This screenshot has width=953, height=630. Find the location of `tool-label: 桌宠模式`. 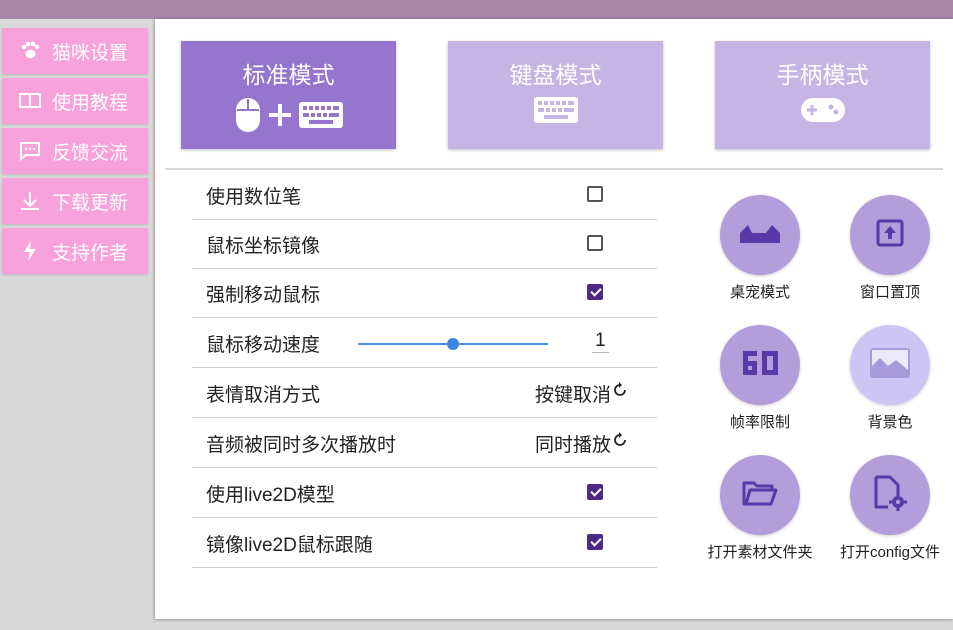

tool-label: 桌宠模式 is located at coordinates (759, 292).